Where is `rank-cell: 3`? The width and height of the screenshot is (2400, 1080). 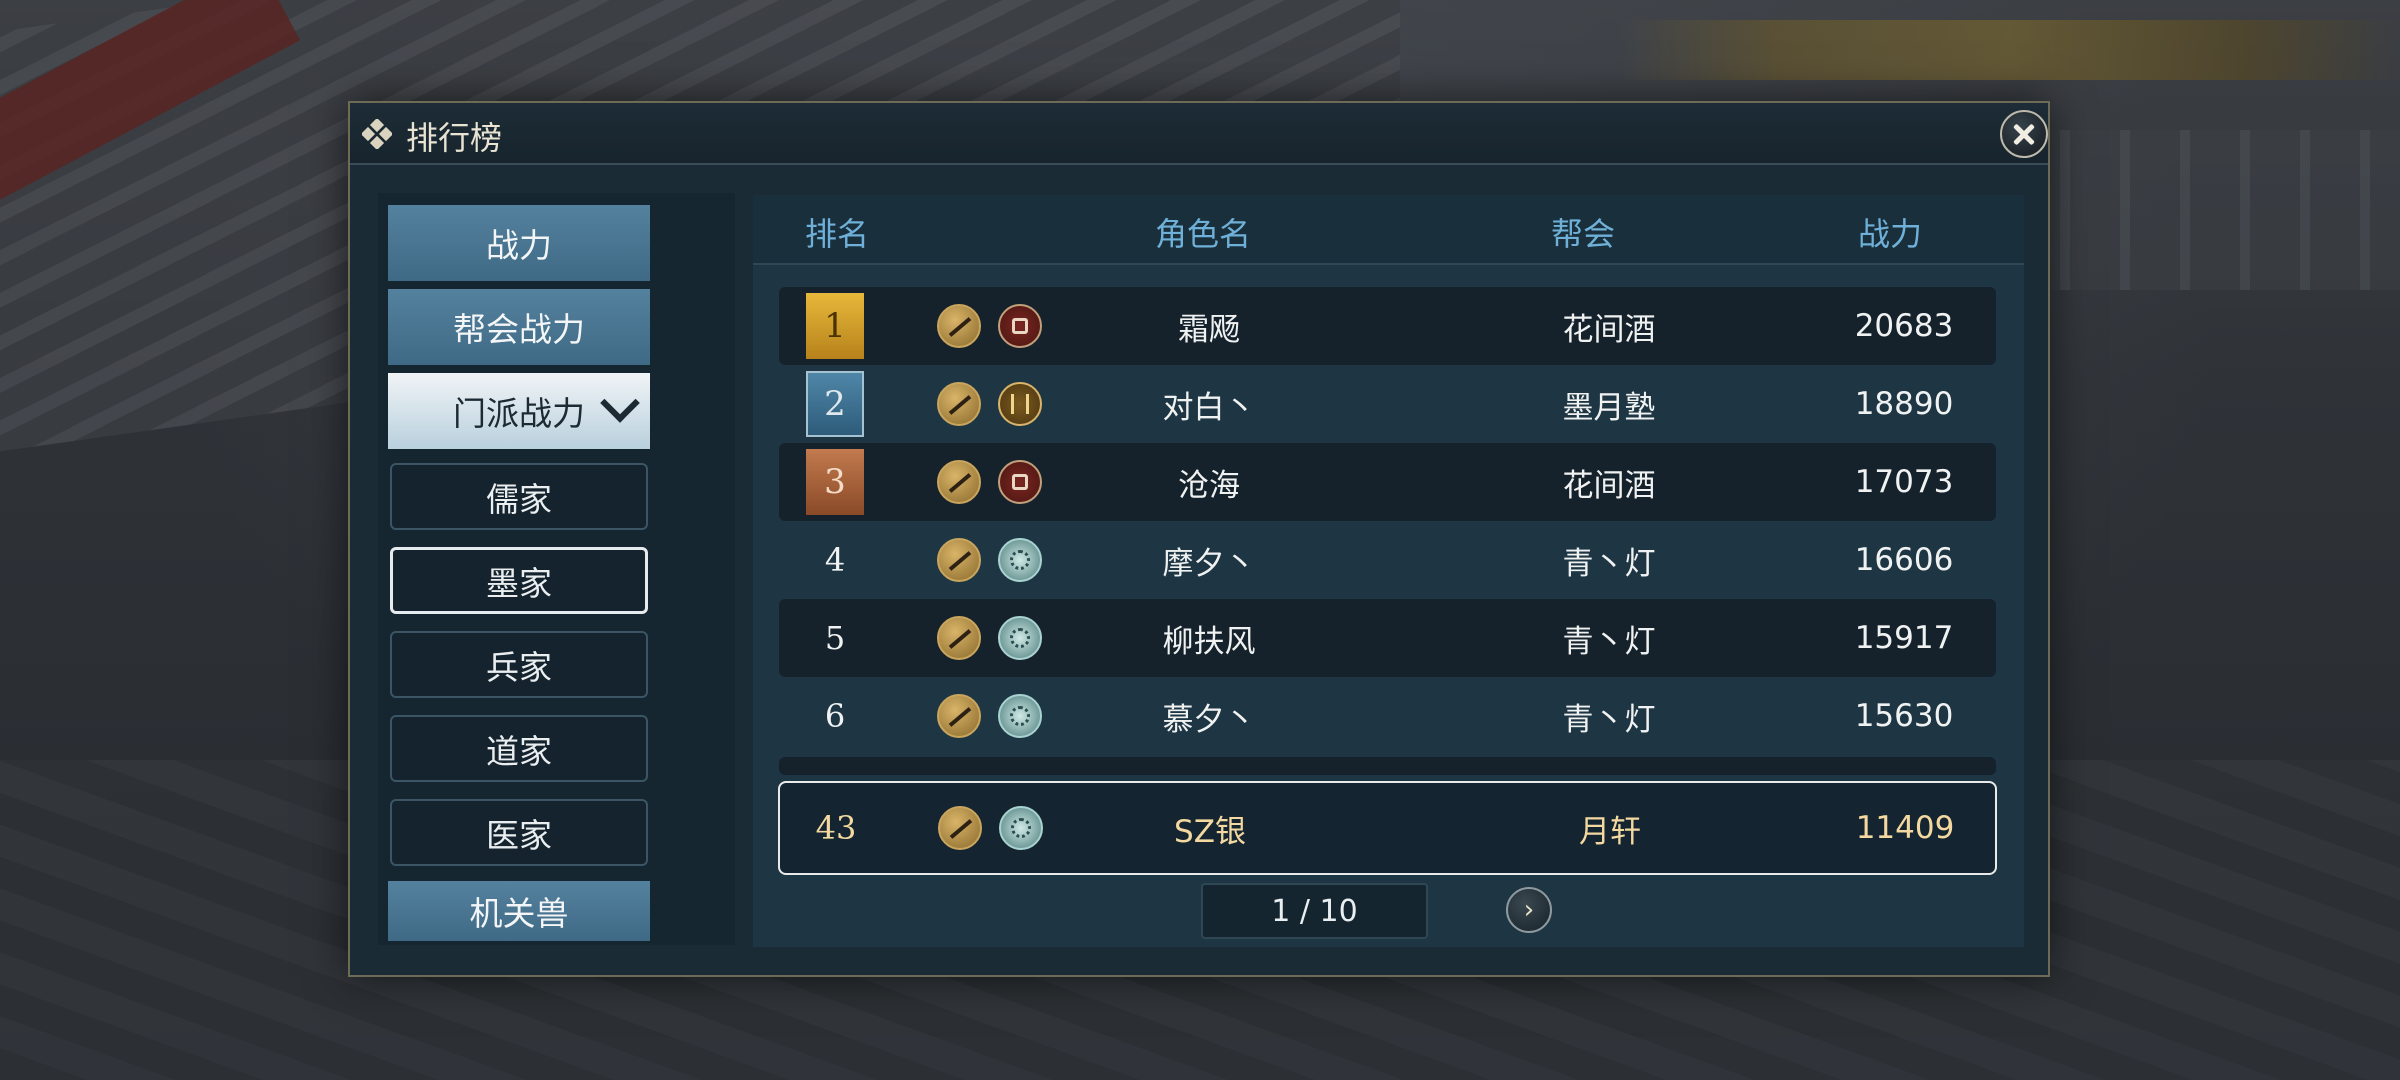
rank-cell: 3 is located at coordinates (835, 482).